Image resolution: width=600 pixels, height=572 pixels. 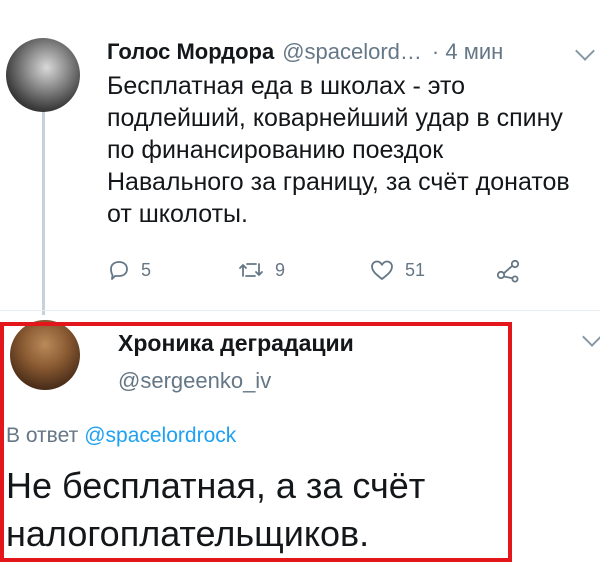 I want to click on retweet-button: 9, so click(x=261, y=270).